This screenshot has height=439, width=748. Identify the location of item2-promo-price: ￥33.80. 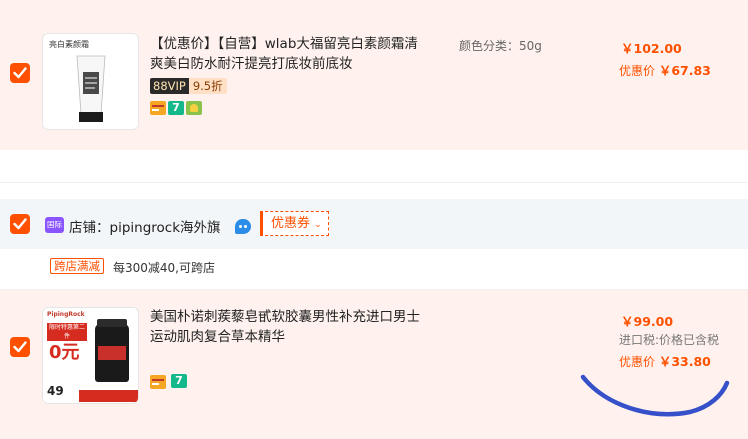
(684, 361).